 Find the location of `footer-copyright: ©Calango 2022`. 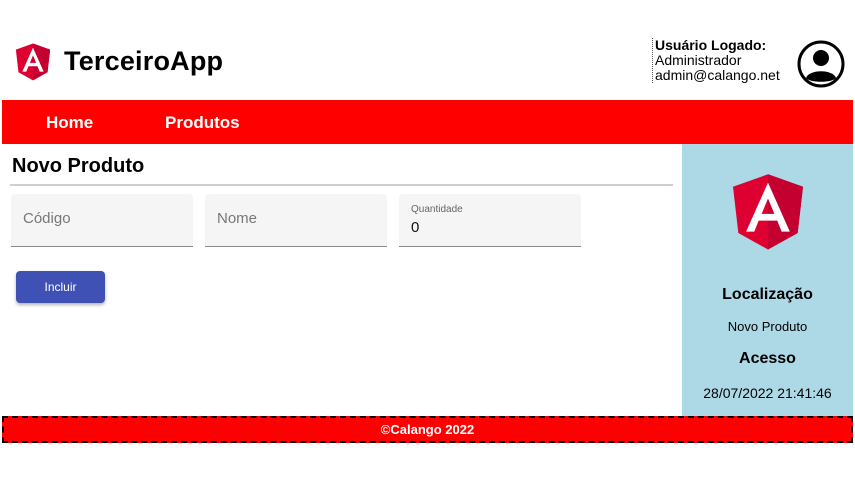

footer-copyright: ©Calango 2022 is located at coordinates (427, 429).